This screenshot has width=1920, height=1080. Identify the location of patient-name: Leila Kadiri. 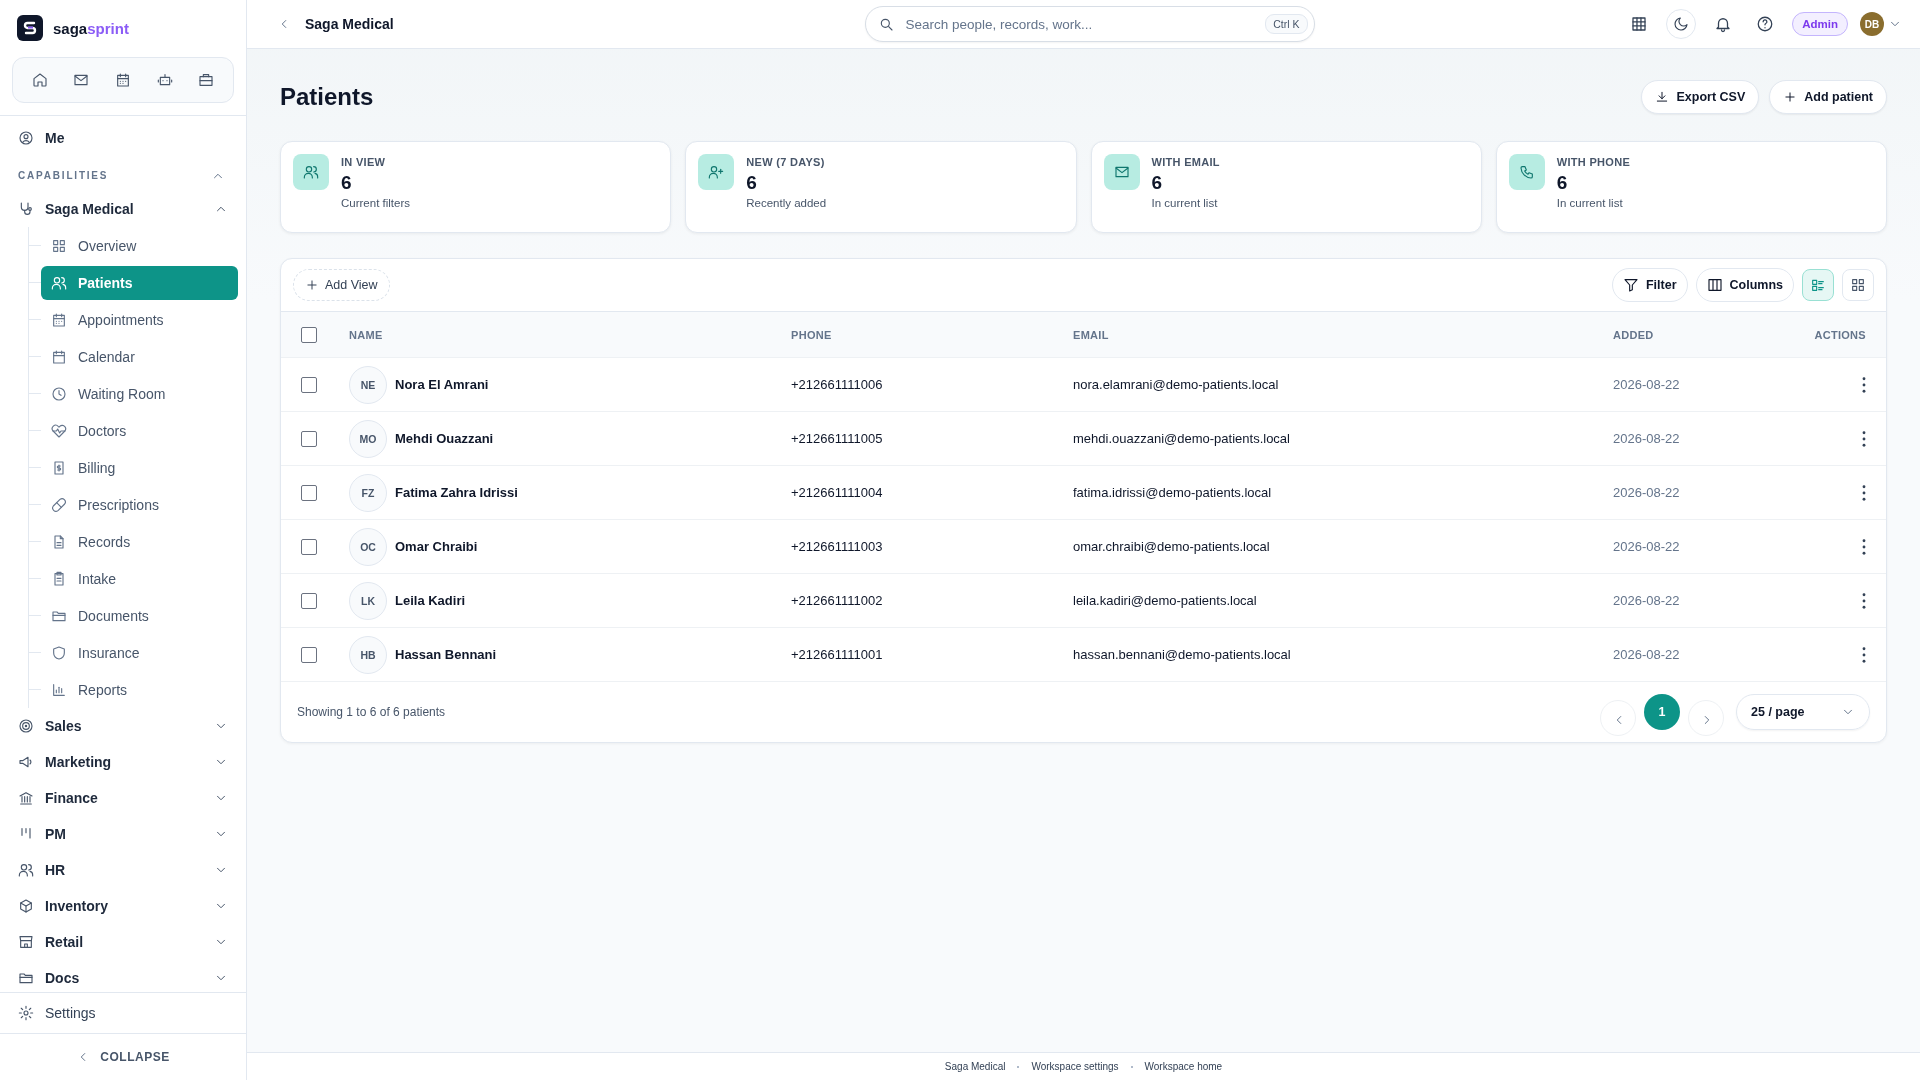
(430, 600).